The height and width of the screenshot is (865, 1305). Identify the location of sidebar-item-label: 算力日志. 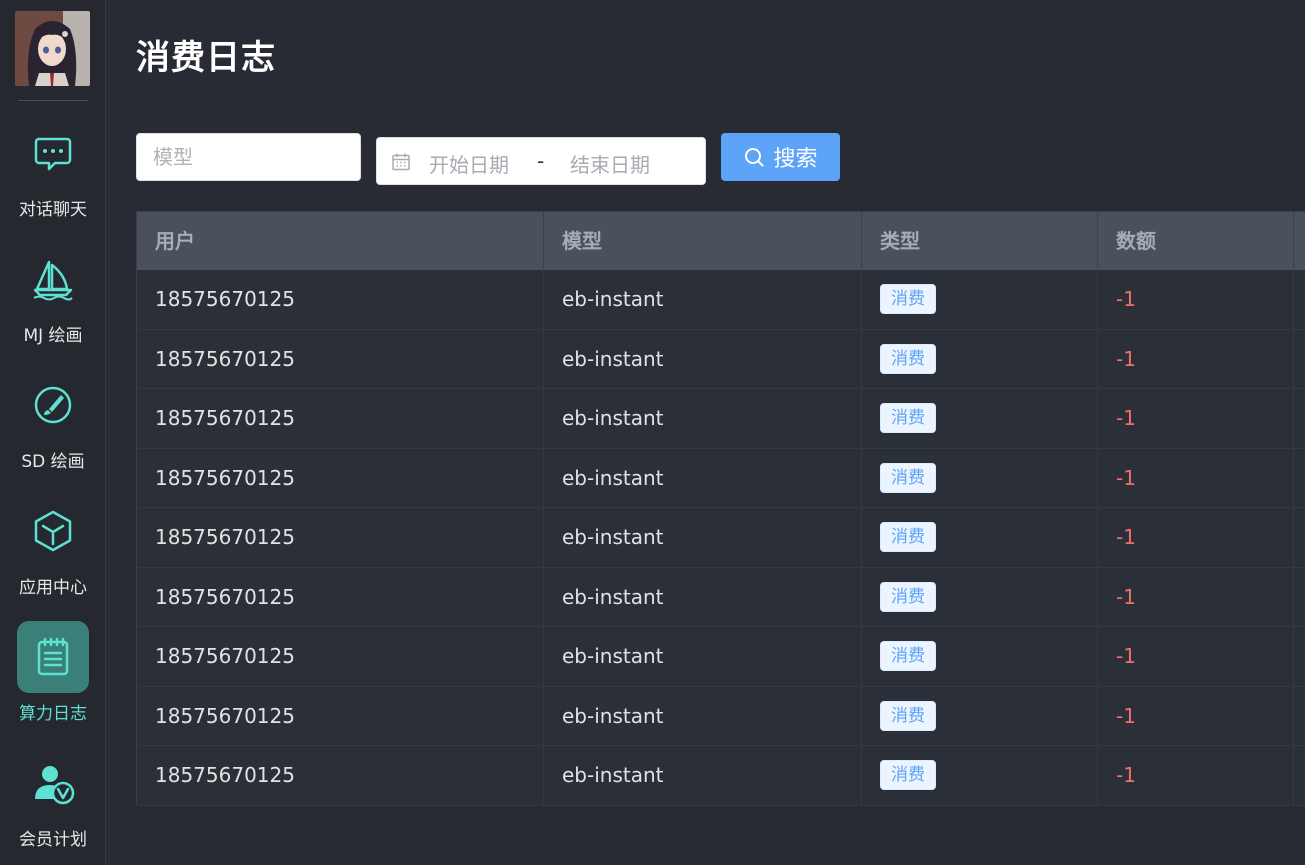
(53, 714).